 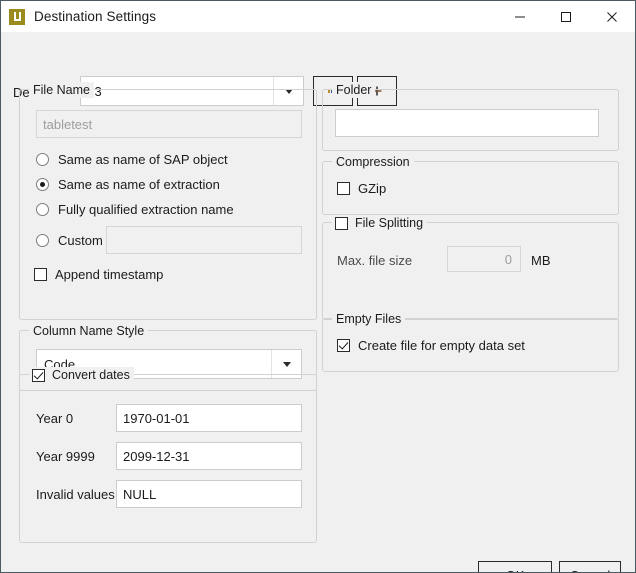 What do you see at coordinates (515, 567) in the screenshot?
I see `ok-button: OK` at bounding box center [515, 567].